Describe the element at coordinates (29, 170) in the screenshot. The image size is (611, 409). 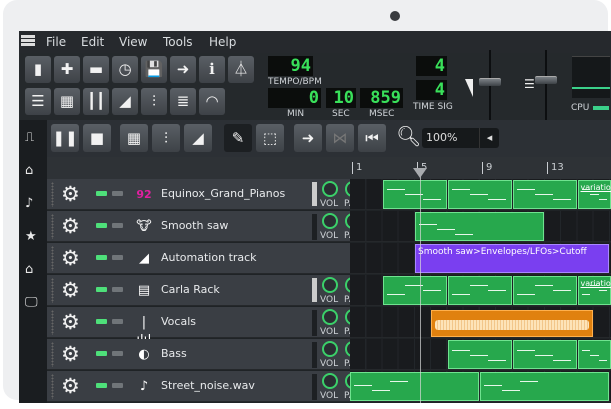
I see `projects-icon: ⌂` at that location.